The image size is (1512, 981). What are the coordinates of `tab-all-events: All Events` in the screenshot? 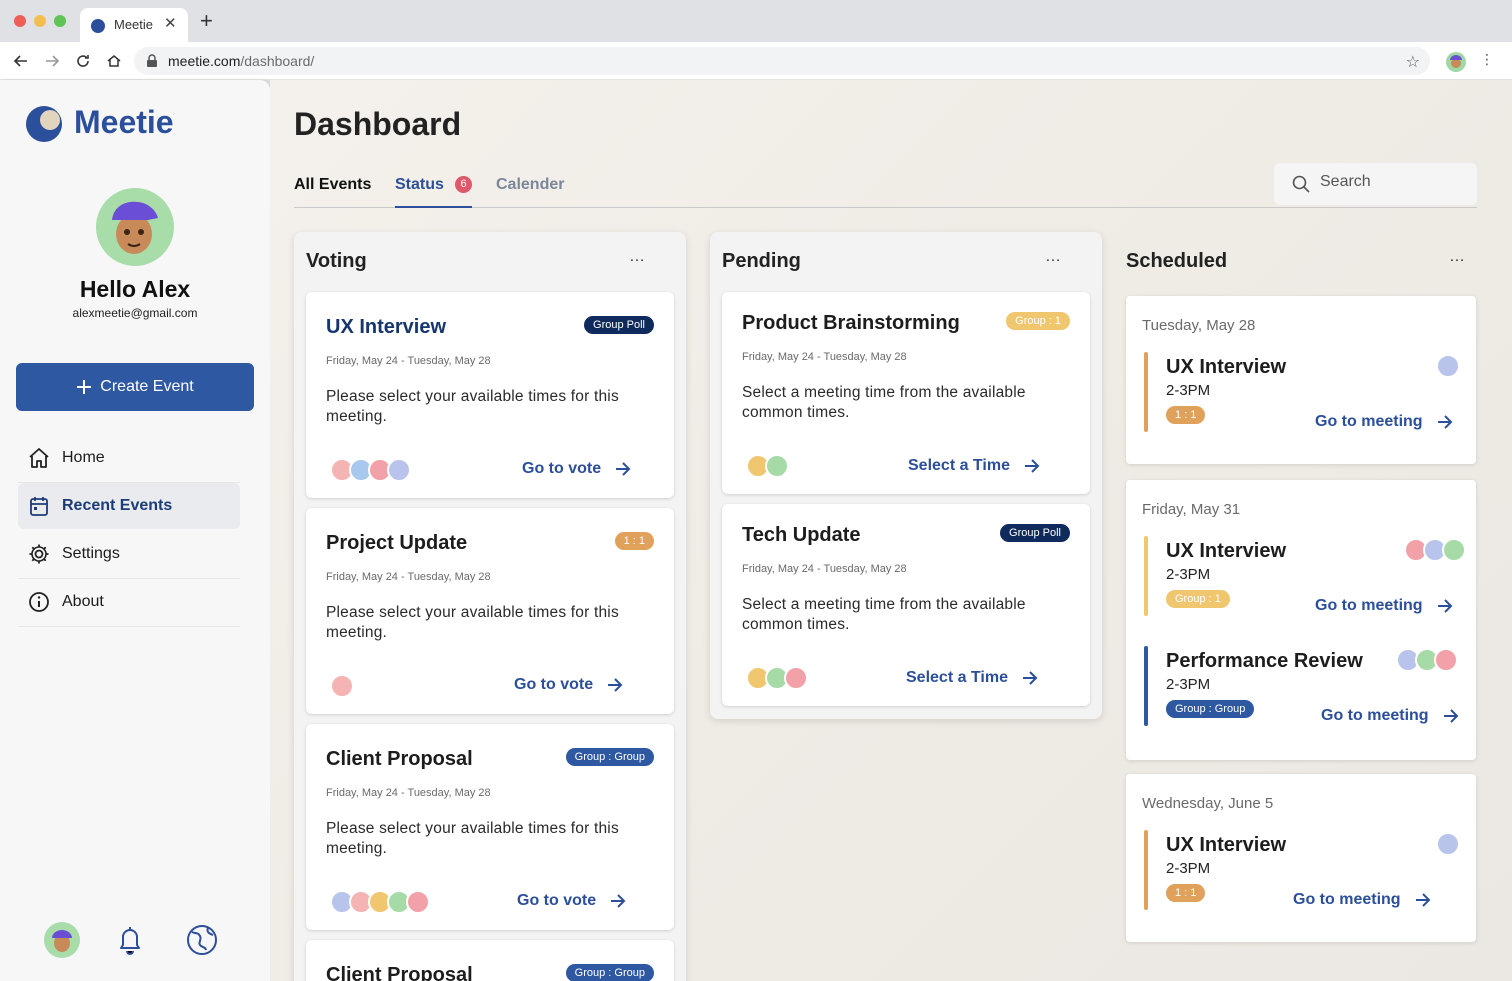 It's located at (332, 192).